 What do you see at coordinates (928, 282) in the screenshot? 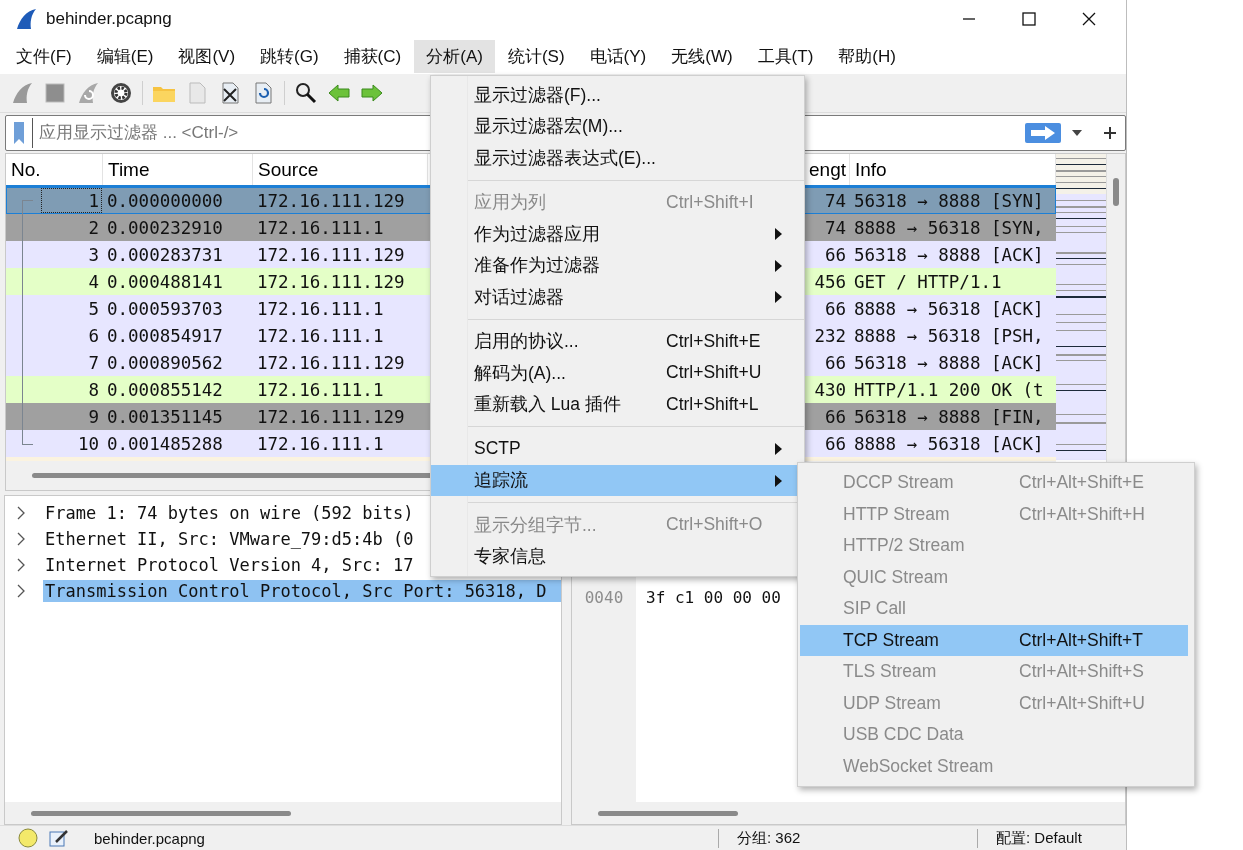
I see `table-cell-text: GET / HTTP/1.1` at bounding box center [928, 282].